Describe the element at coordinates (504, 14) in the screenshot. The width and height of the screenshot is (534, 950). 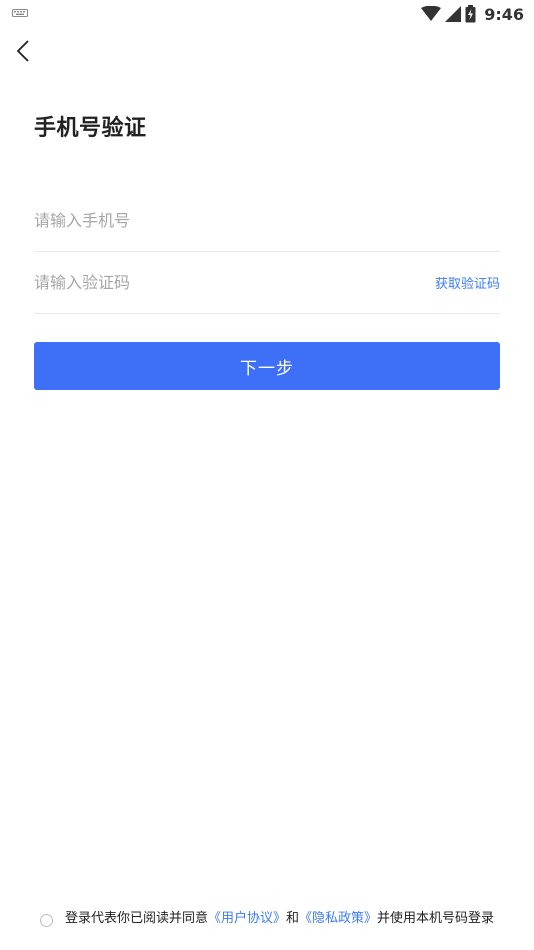
I see `status-time: 9:46` at that location.